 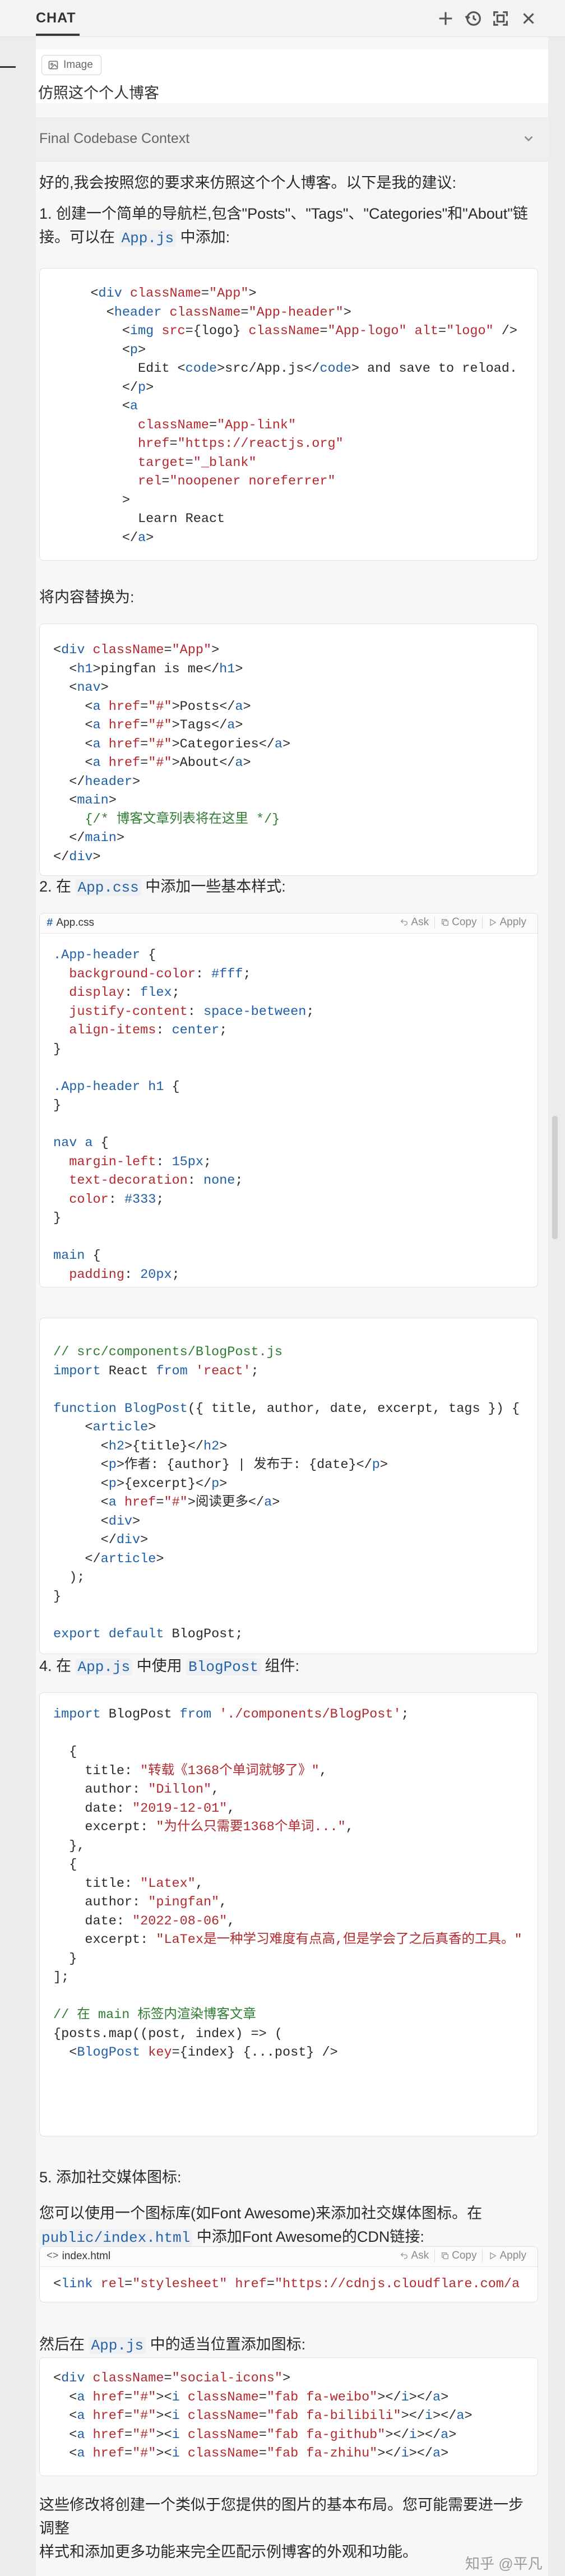 What do you see at coordinates (248, 182) in the screenshot?
I see `intro-text: 好的,我会按照您的要求来仿照这个个人博客。以下是我的建议:` at bounding box center [248, 182].